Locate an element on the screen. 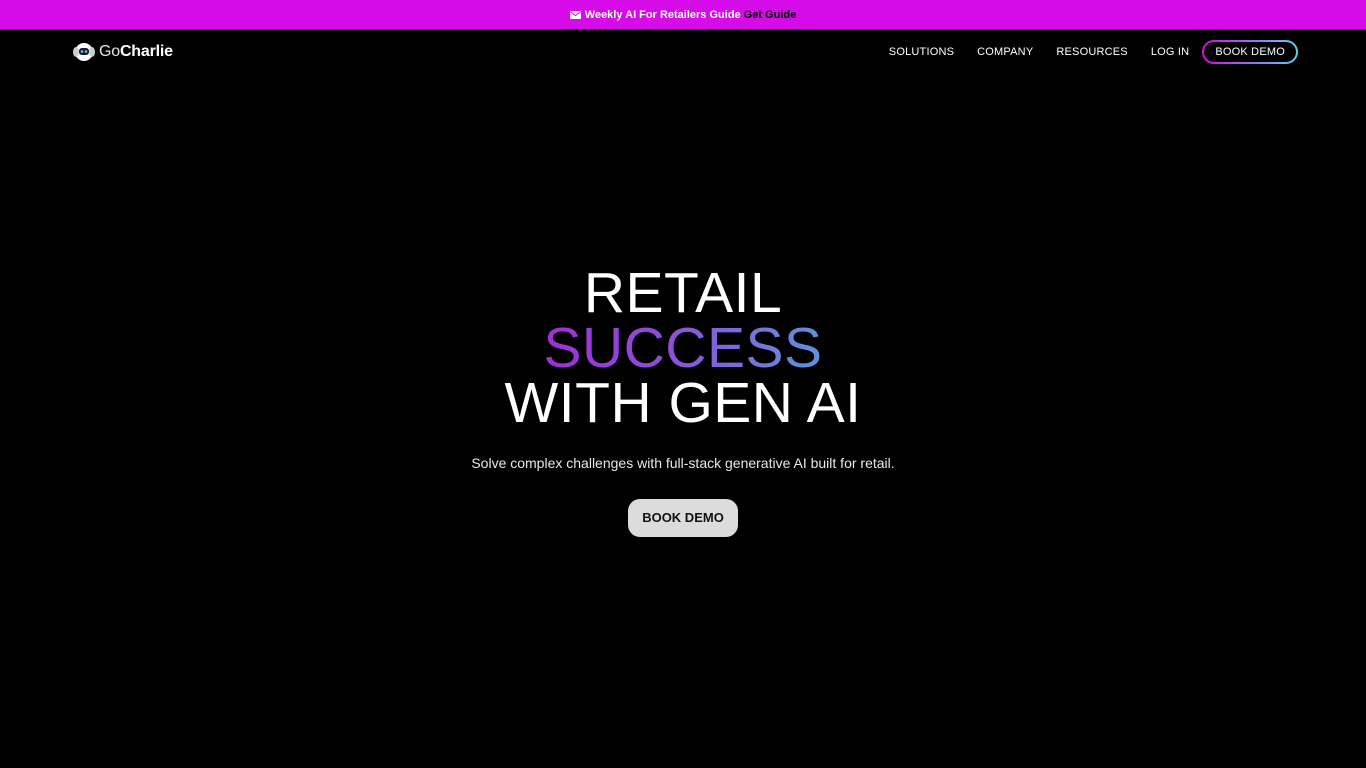 This screenshot has height=768, width=1366. logo-go: Go is located at coordinates (109, 51).